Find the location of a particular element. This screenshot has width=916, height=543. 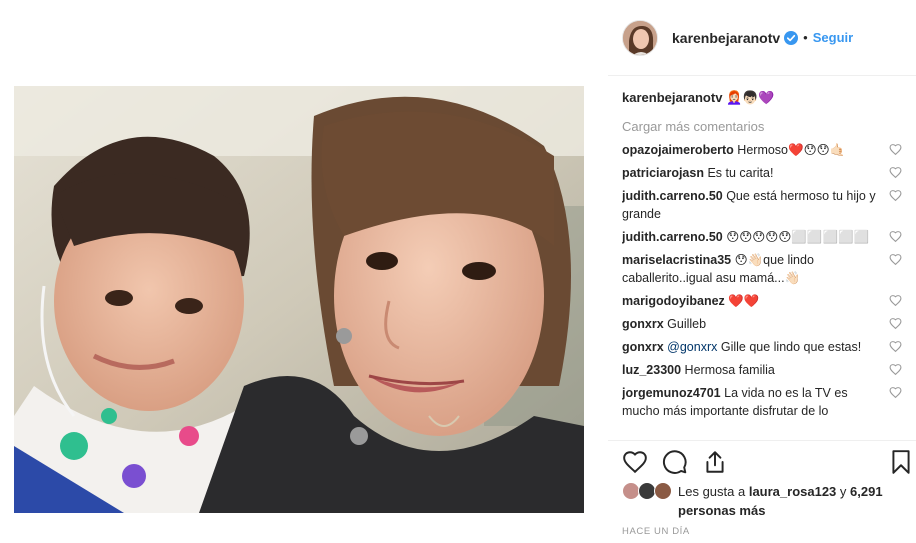

liker-avatars is located at coordinates (648, 491).